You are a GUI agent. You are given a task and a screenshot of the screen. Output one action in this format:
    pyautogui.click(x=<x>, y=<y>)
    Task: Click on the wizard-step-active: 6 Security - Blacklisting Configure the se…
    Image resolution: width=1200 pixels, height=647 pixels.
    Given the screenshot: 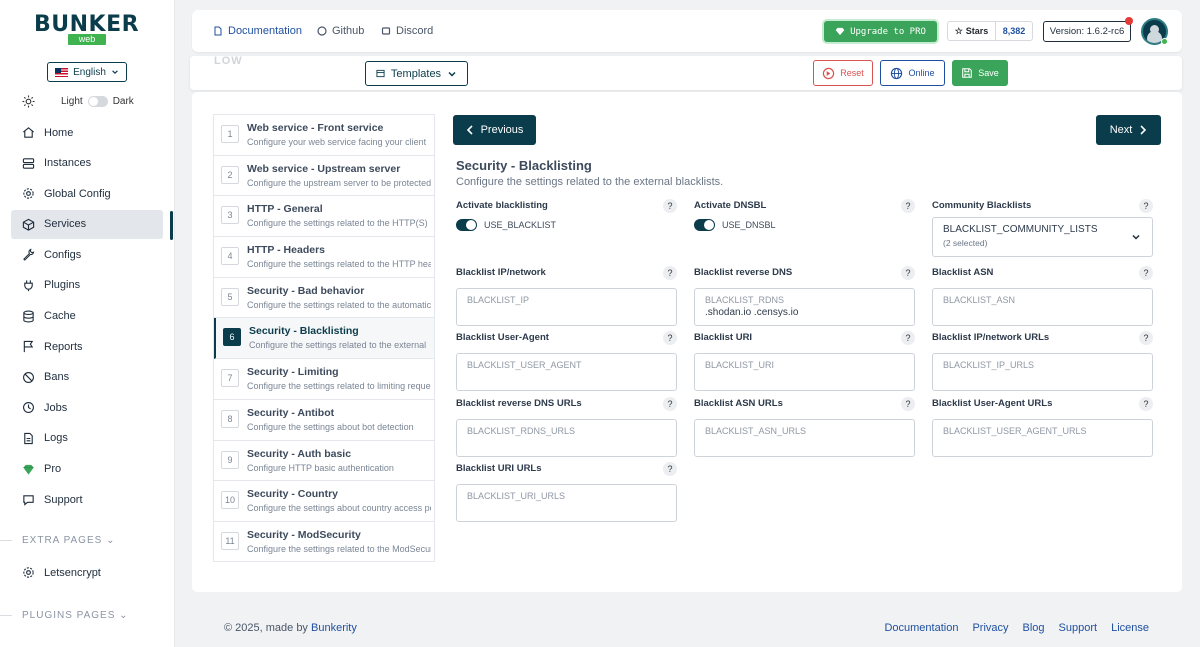 What is the action you would take?
    pyautogui.click(x=324, y=339)
    